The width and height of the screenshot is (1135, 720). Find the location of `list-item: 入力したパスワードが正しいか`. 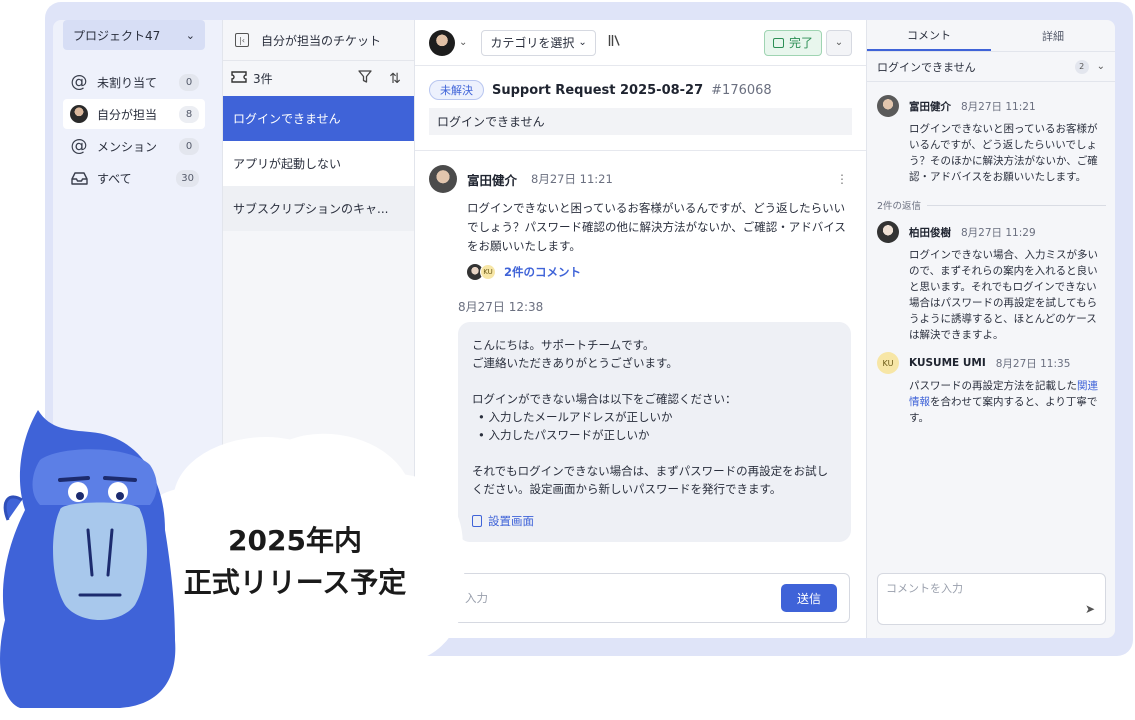

list-item: 入力したパスワードが正しいか is located at coordinates (657, 435).